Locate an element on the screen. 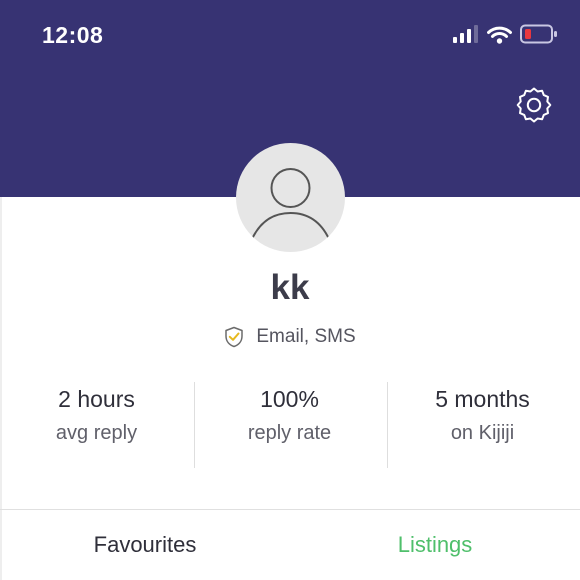  signal-icon is located at coordinates (465, 34).